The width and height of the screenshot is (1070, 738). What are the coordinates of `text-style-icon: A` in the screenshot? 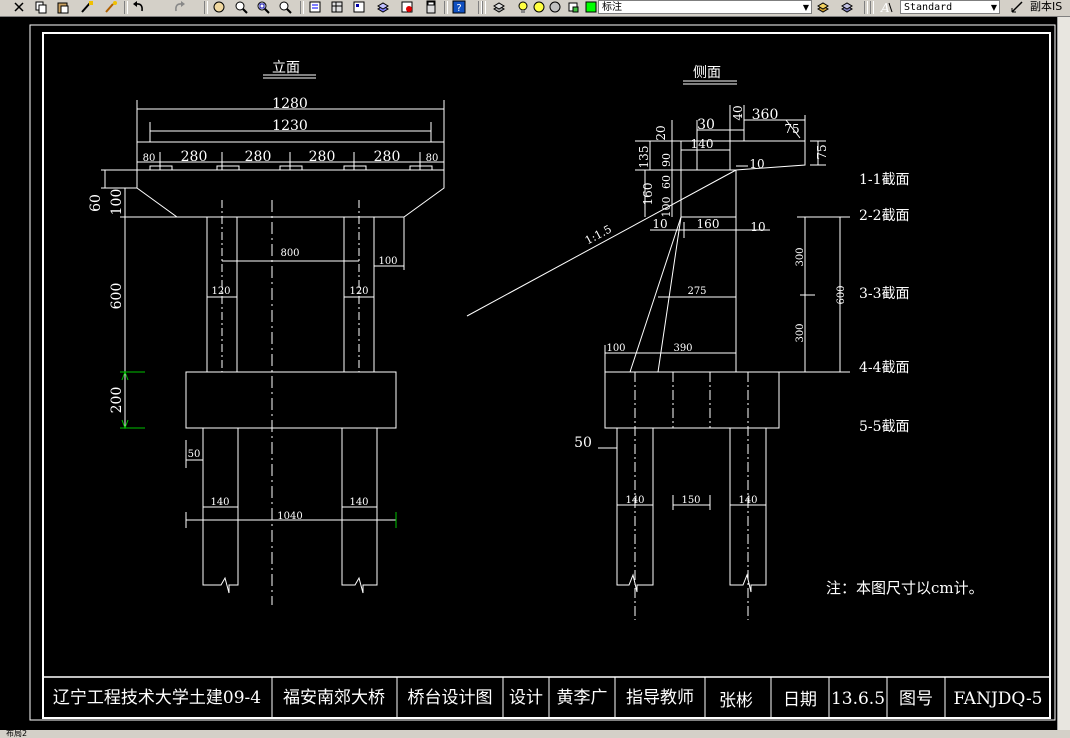 It's located at (887, 7).